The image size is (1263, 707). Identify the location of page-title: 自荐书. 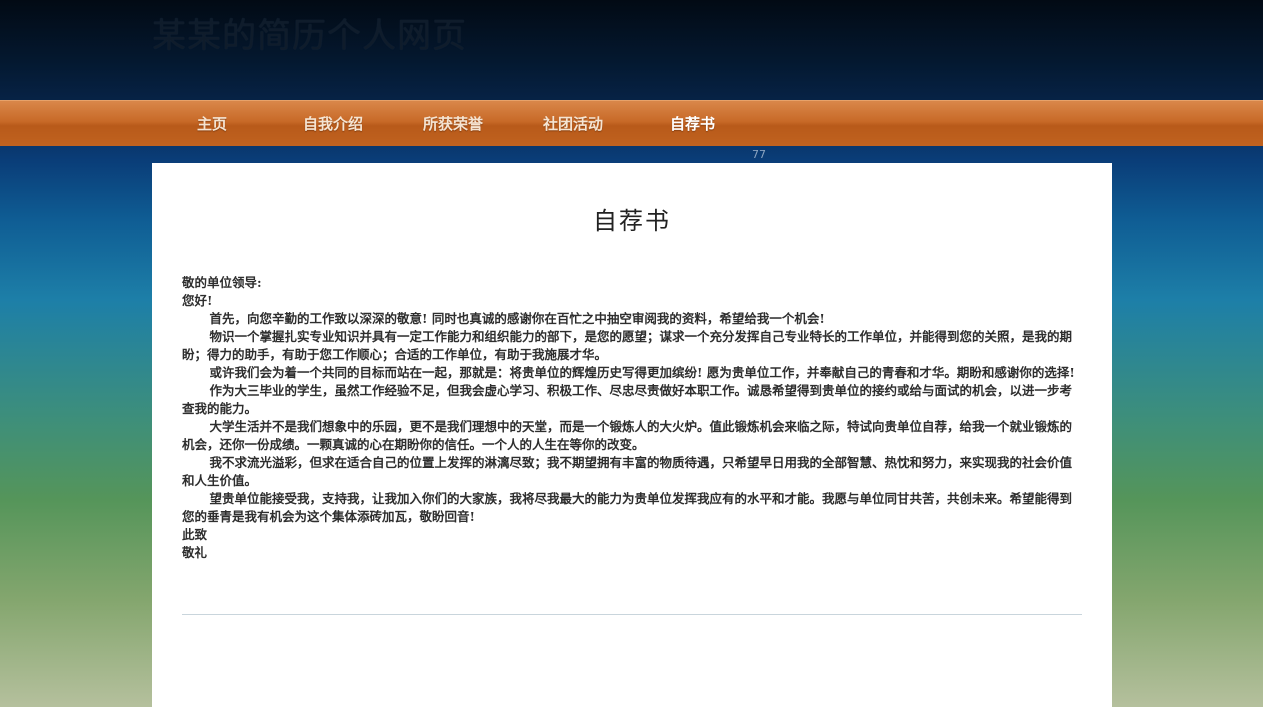
(632, 221).